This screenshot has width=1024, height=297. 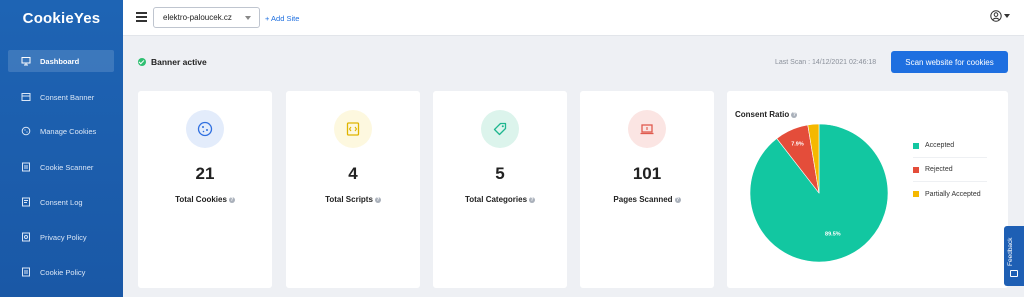 What do you see at coordinates (26, 272) in the screenshot?
I see `document-icon` at bounding box center [26, 272].